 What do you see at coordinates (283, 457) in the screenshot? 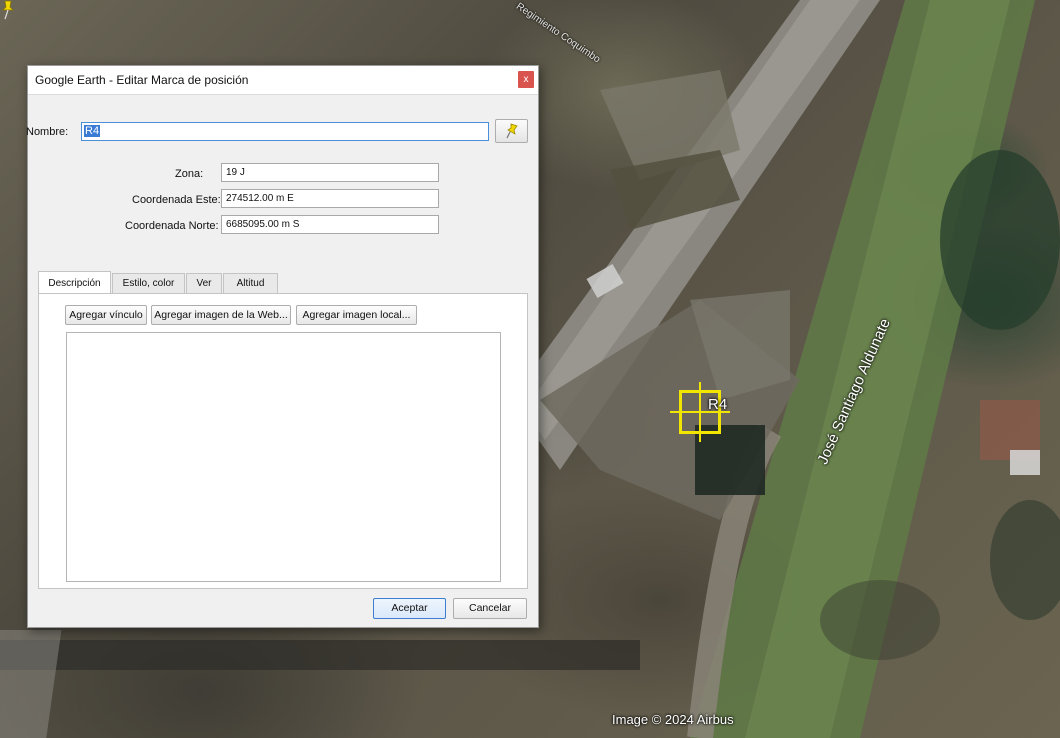
I see `description-textarea` at bounding box center [283, 457].